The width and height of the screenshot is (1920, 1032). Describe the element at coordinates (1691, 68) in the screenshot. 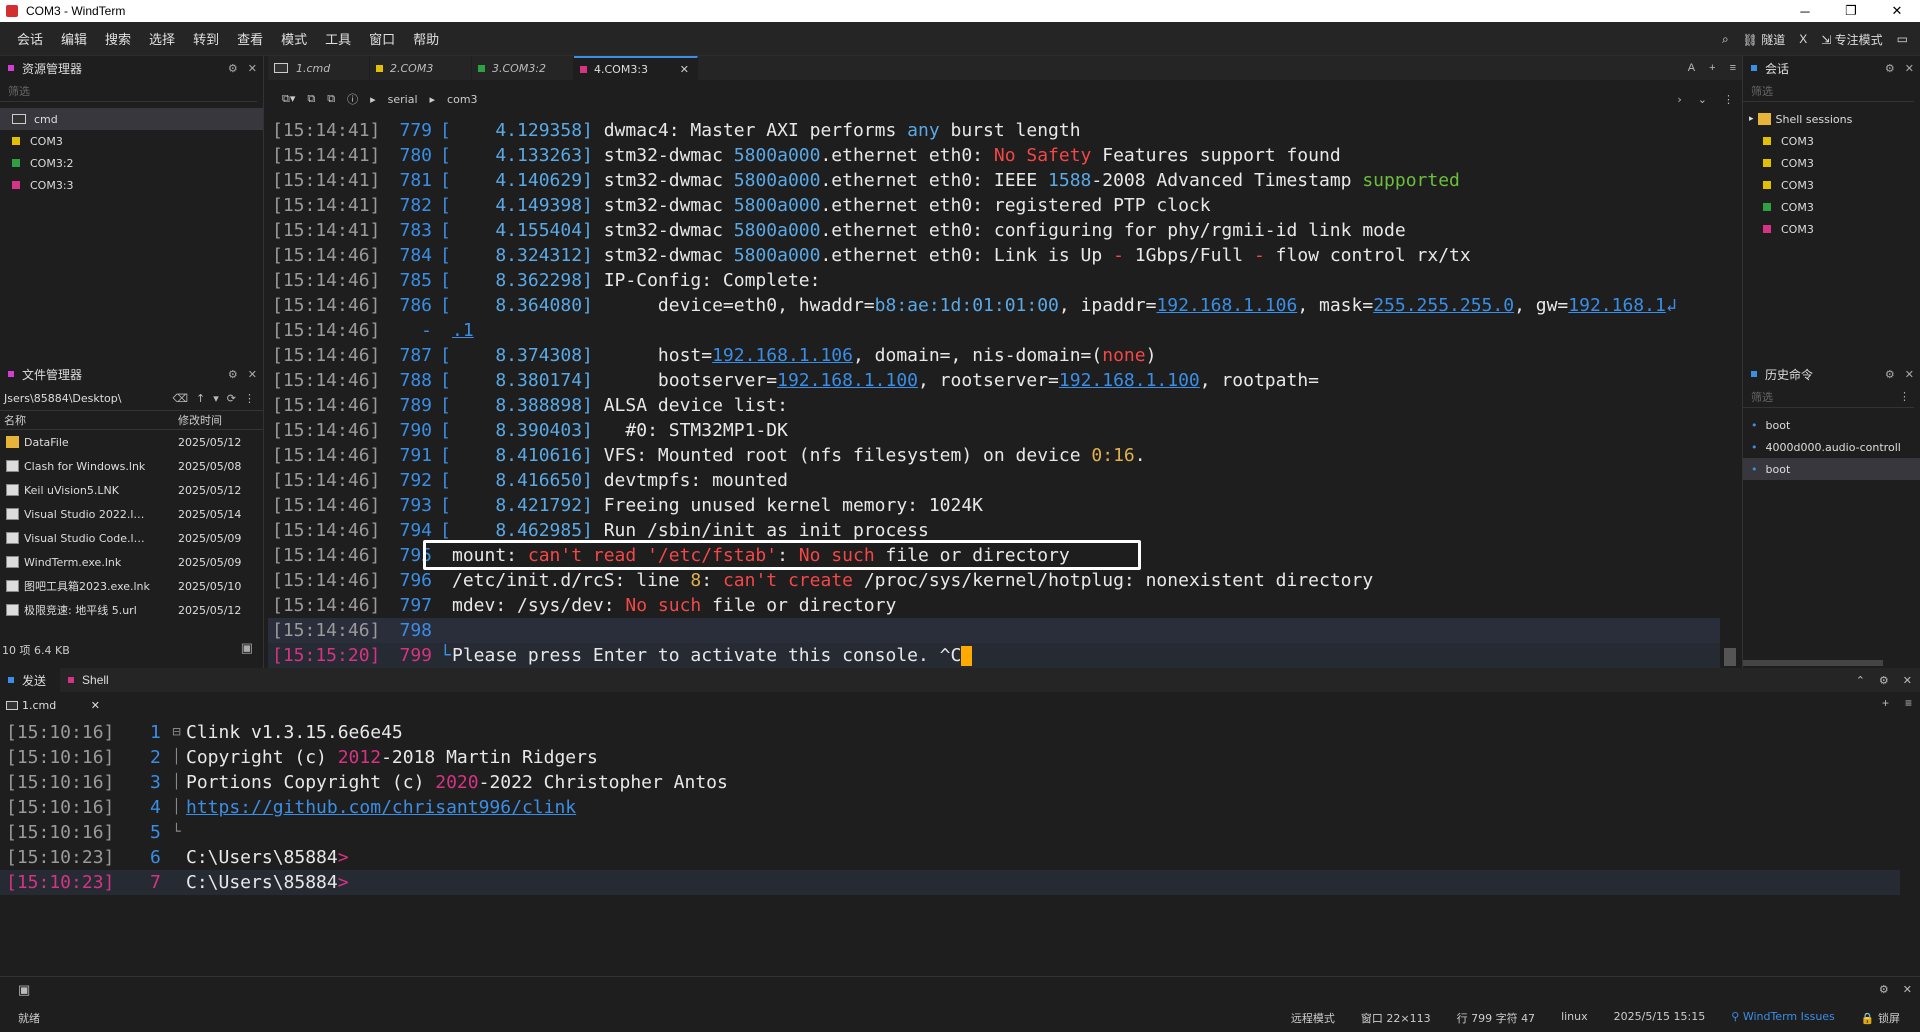

I see `font-size-button: A` at that location.